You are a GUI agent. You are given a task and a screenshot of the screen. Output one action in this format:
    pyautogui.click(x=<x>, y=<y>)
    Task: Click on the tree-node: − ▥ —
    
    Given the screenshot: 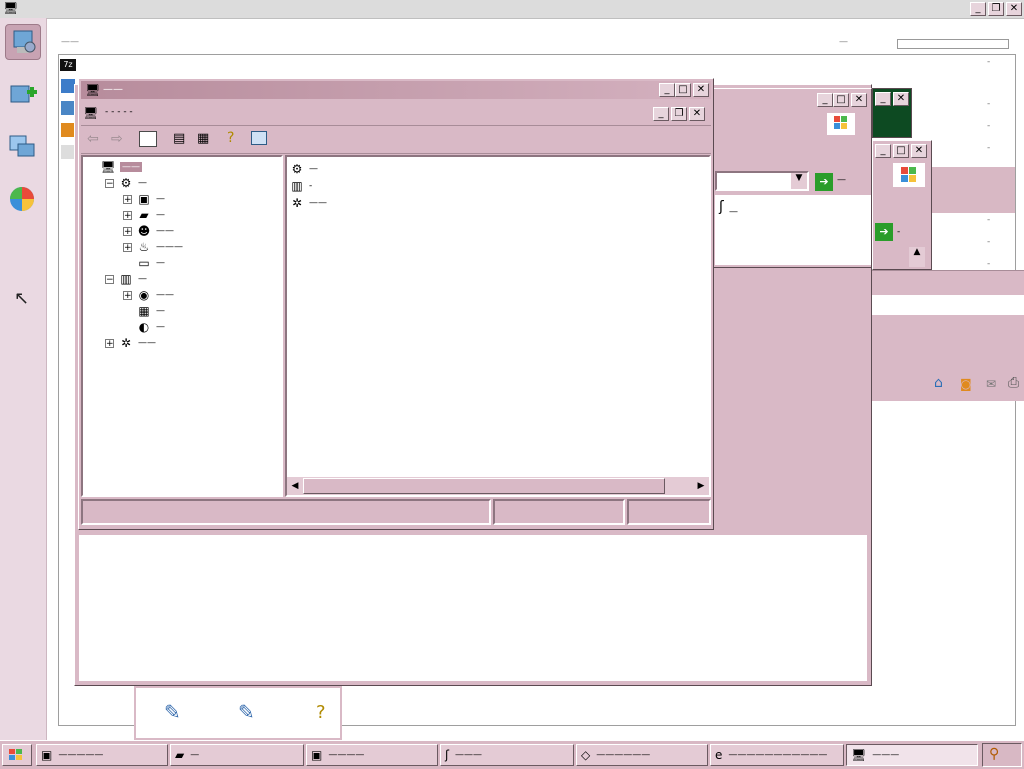 What is the action you would take?
    pyautogui.click(x=126, y=279)
    